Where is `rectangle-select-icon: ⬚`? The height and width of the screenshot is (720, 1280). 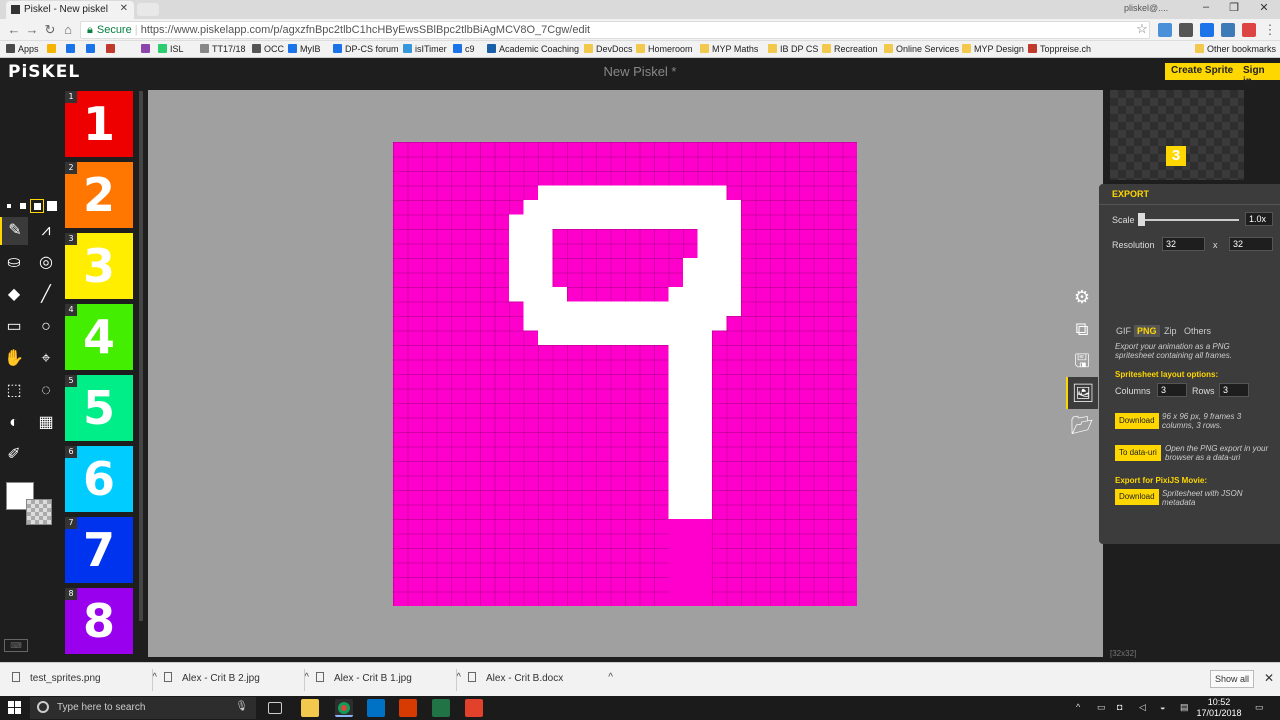
rectangle-select-icon: ⬚ is located at coordinates (14, 391).